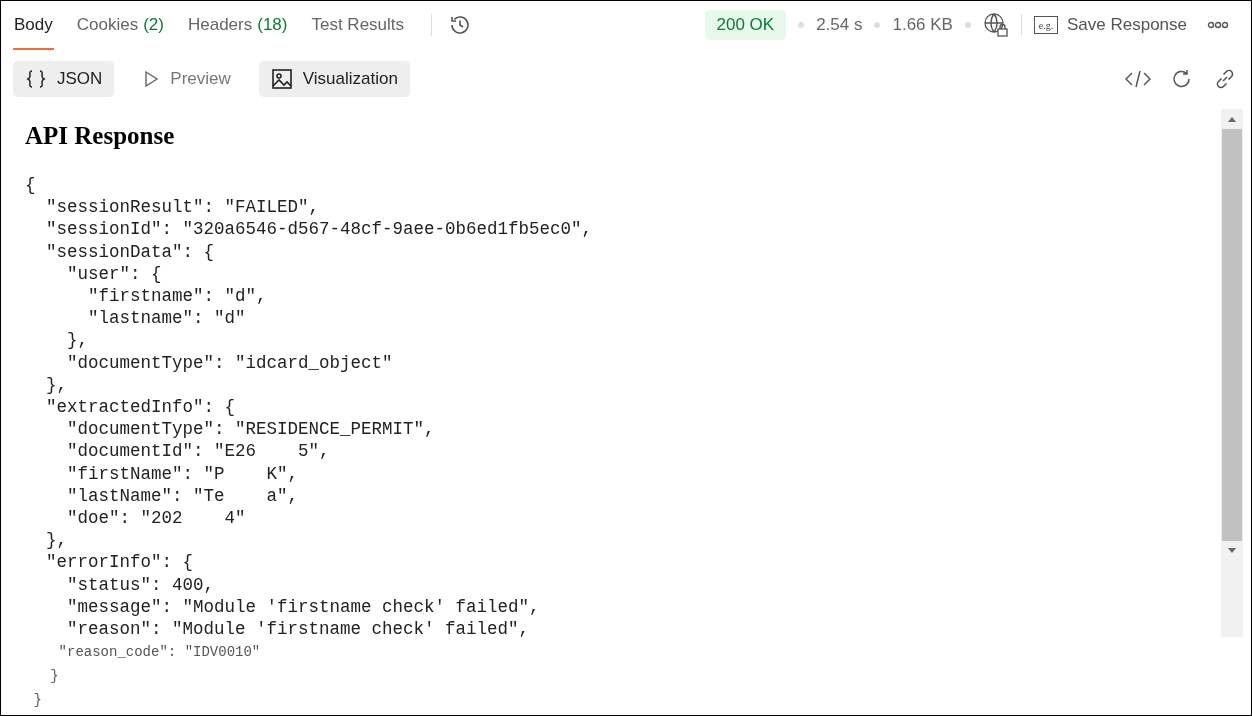 Image resolution: width=1252 pixels, height=716 pixels. Describe the element at coordinates (141, 407) in the screenshot. I see `code-line: "extractedInfo": {` at that location.